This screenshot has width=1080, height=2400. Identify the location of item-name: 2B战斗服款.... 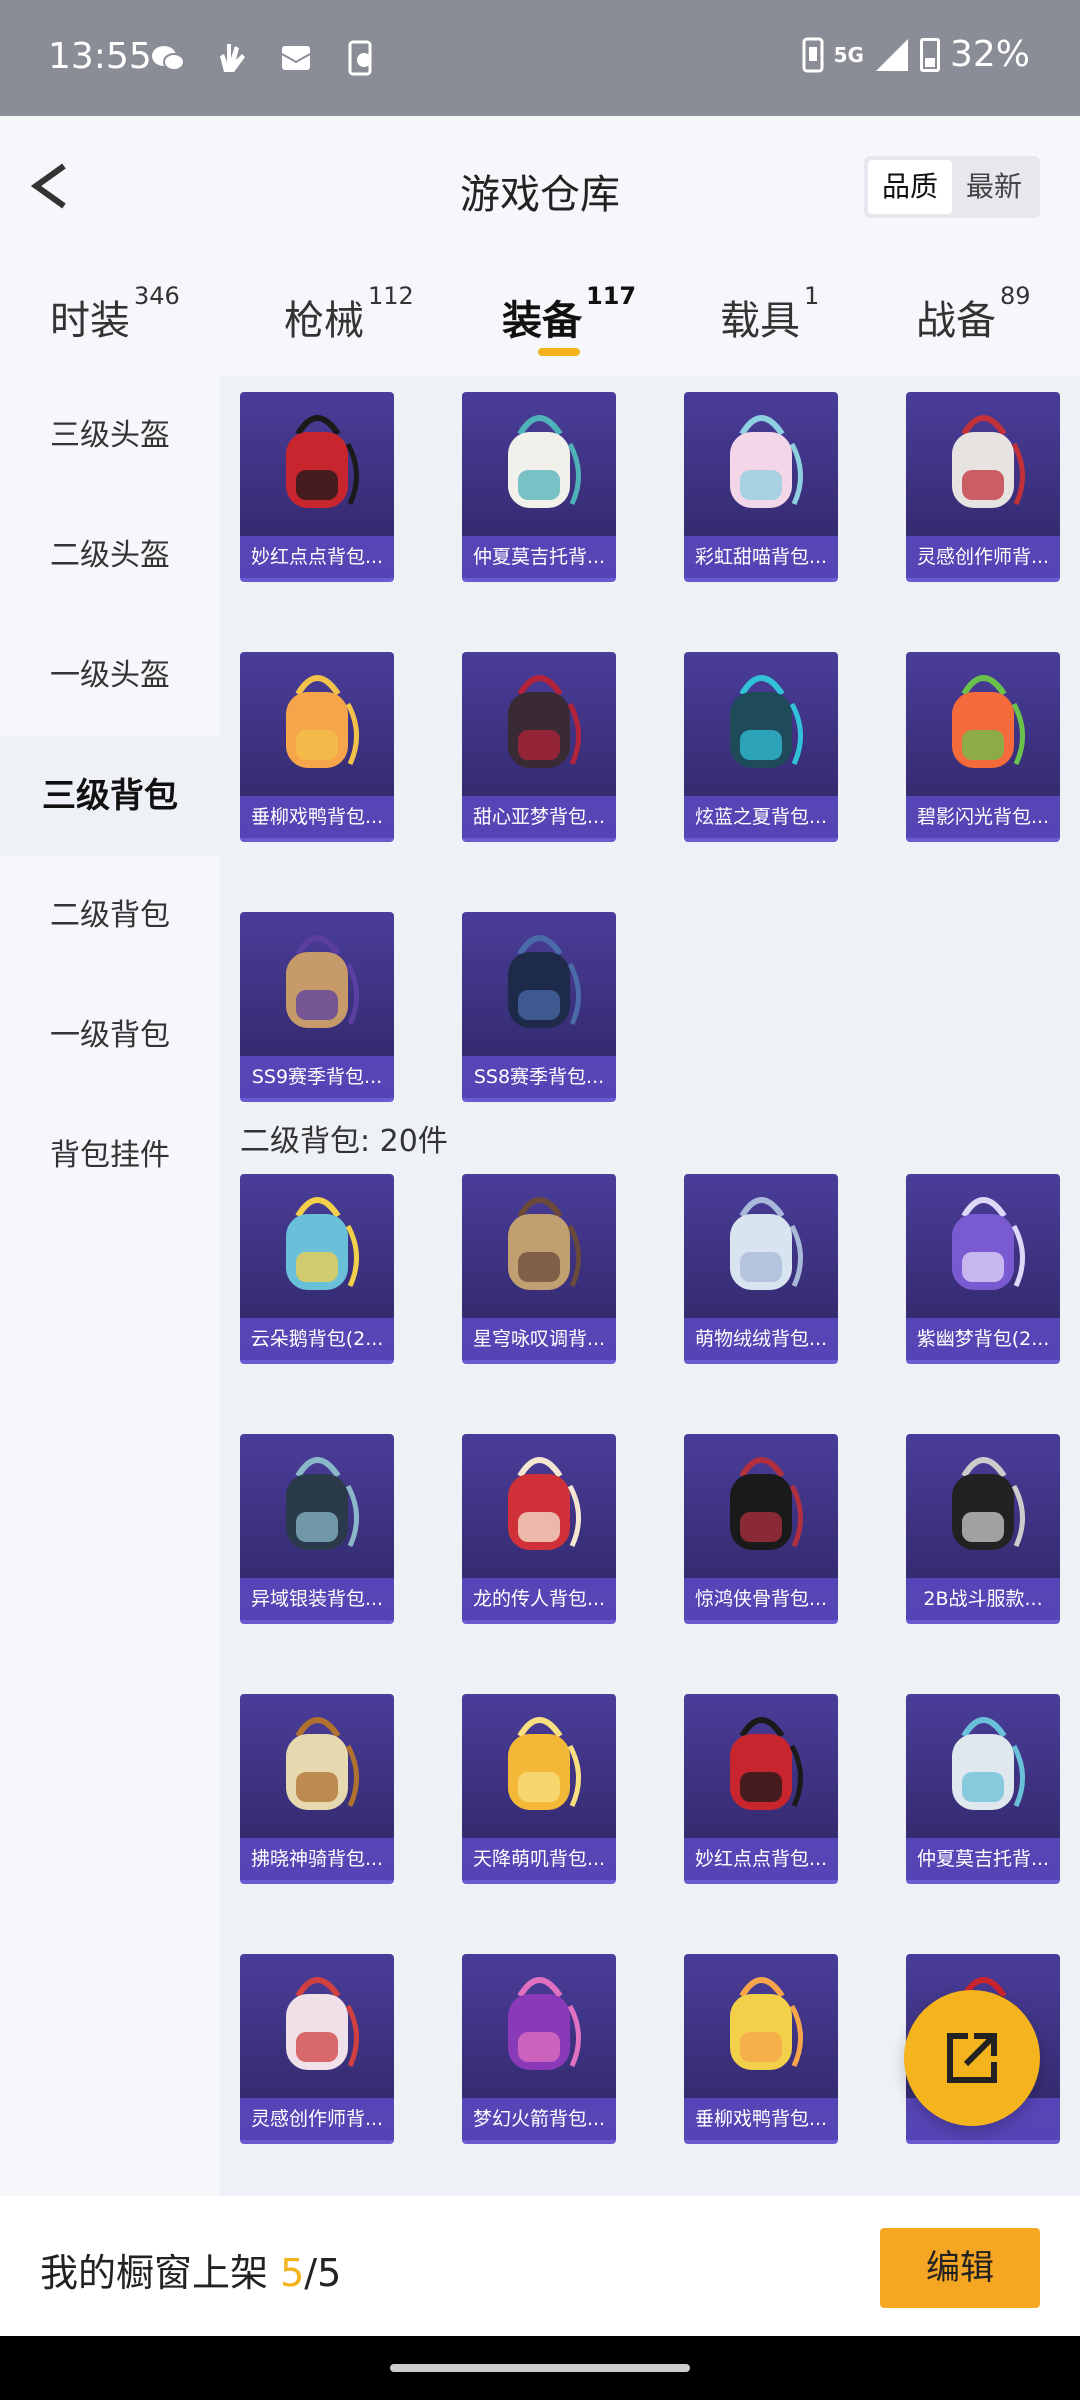
(983, 1599).